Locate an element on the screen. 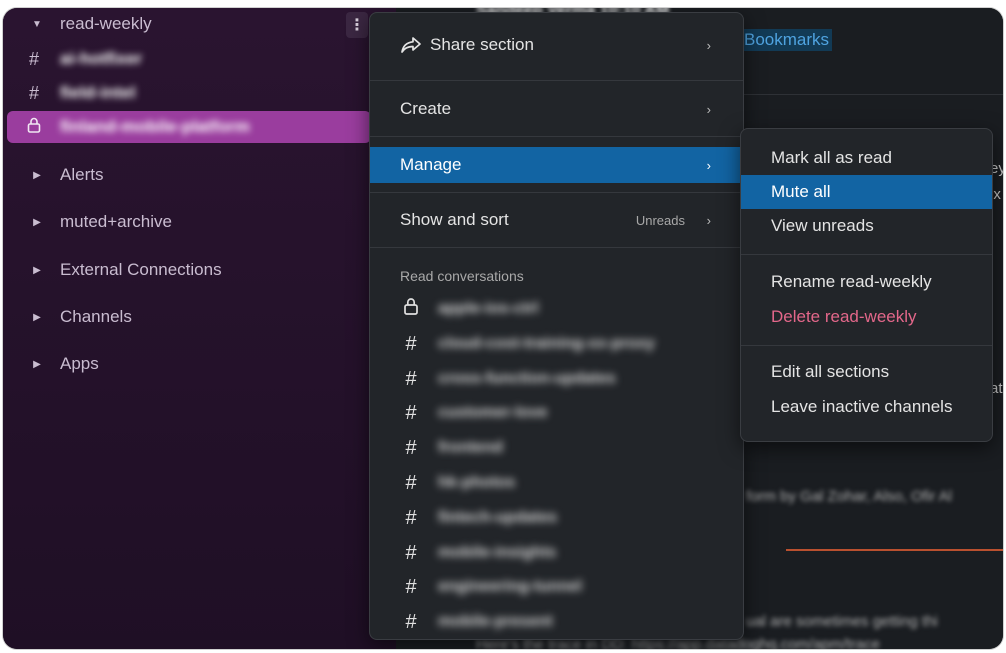 The width and height of the screenshot is (1006, 653). new-messages-divider is located at coordinates (894, 550).